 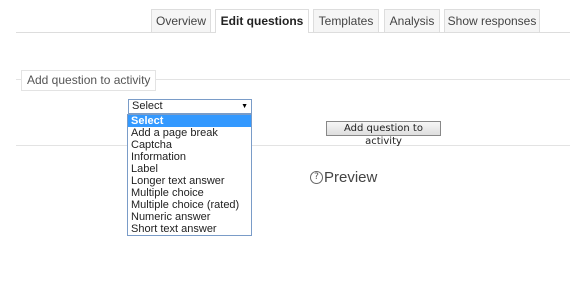 What do you see at coordinates (189, 169) in the screenshot?
I see `dropdown-option-label: Label` at bounding box center [189, 169].